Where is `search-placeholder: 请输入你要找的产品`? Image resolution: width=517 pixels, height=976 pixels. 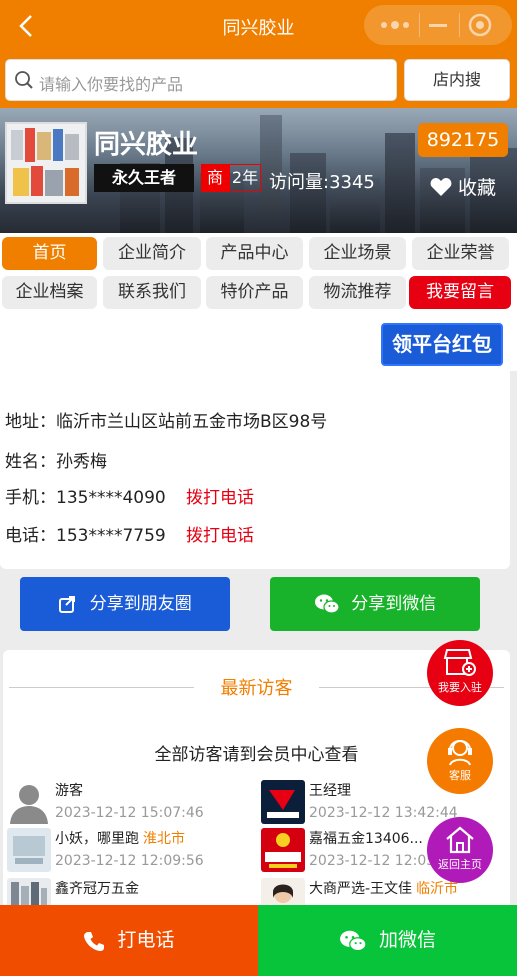
search-placeholder: 请输入你要找的产品 is located at coordinates (111, 84).